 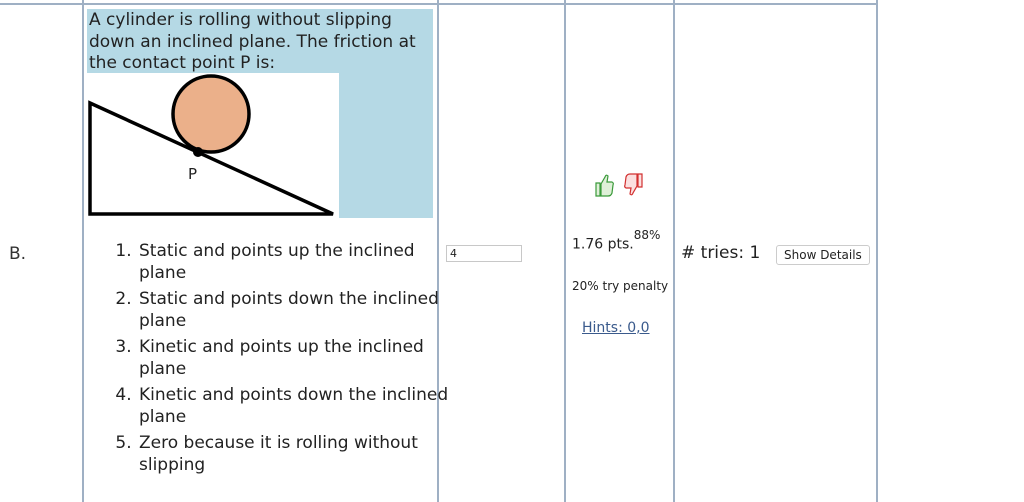 I want to click on show-details-button: Show Details, so click(x=823, y=255).